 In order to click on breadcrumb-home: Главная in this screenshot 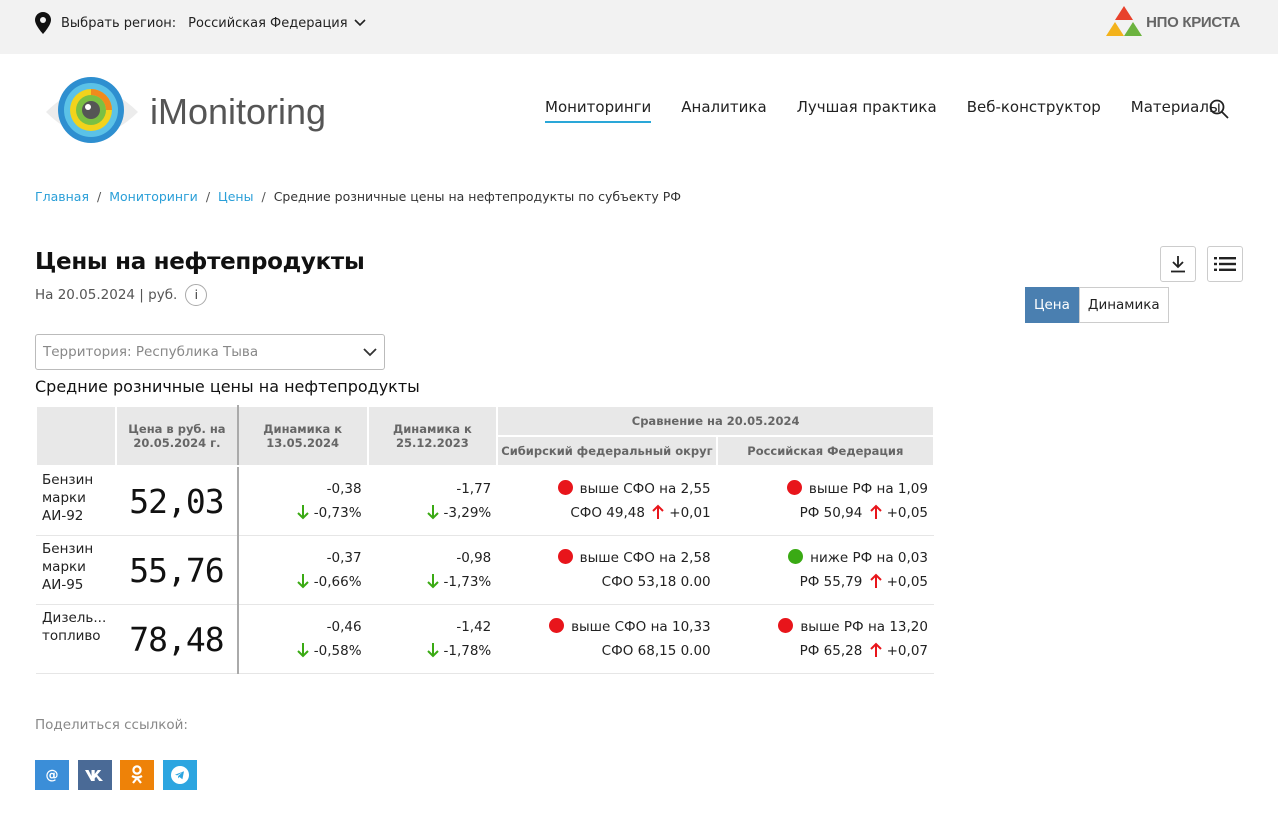, I will do `click(62, 196)`.